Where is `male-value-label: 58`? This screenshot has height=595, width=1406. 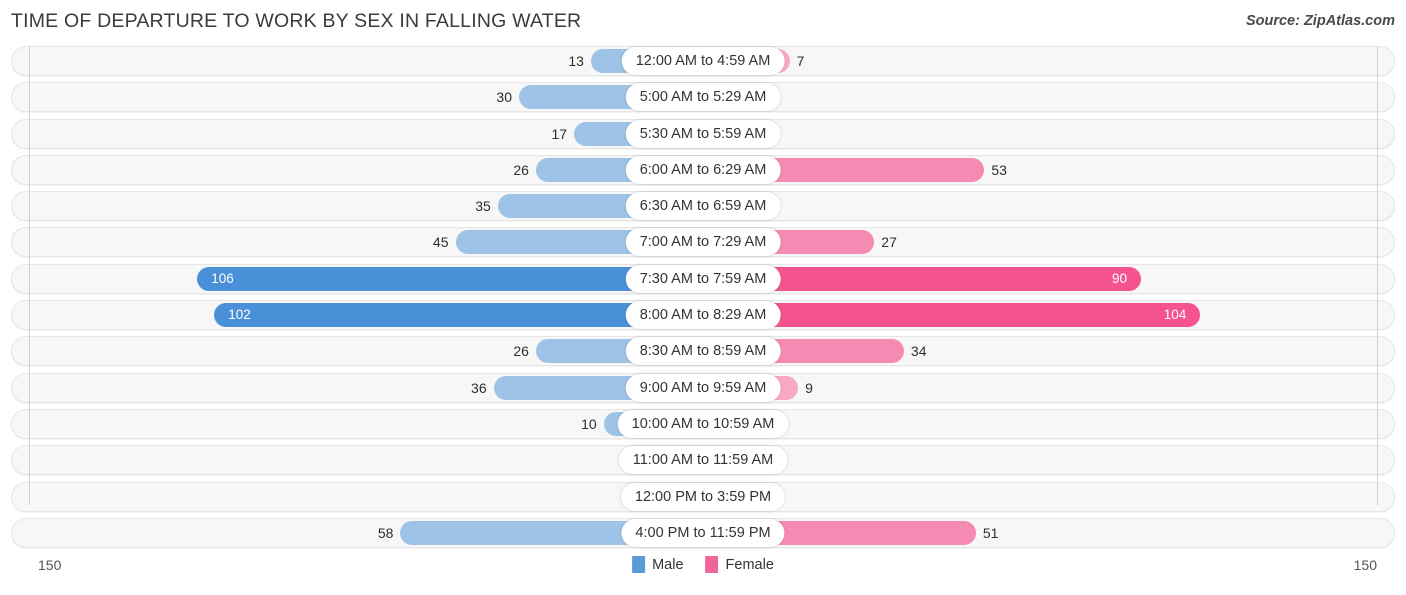
male-value-label: 58 is located at coordinates (385, 532).